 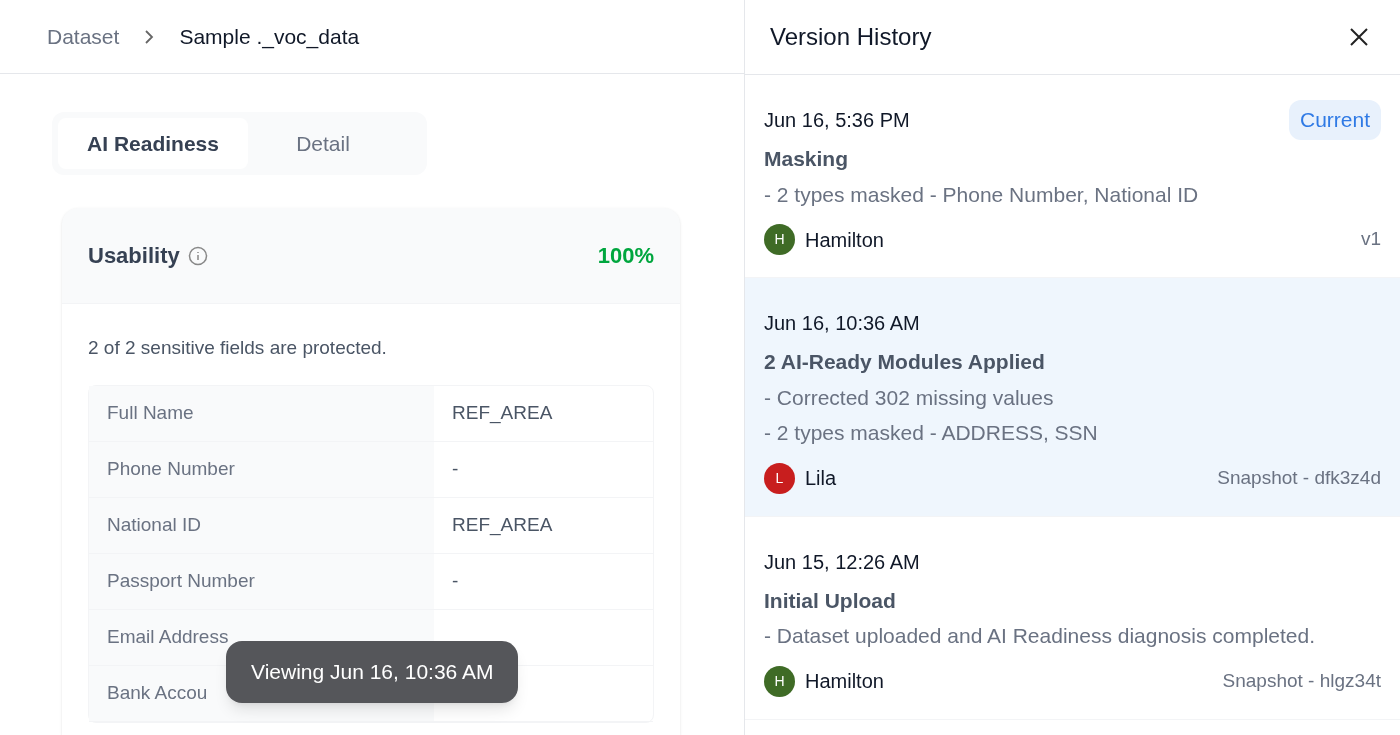 What do you see at coordinates (323, 143) in the screenshot?
I see `tab: Detail` at bounding box center [323, 143].